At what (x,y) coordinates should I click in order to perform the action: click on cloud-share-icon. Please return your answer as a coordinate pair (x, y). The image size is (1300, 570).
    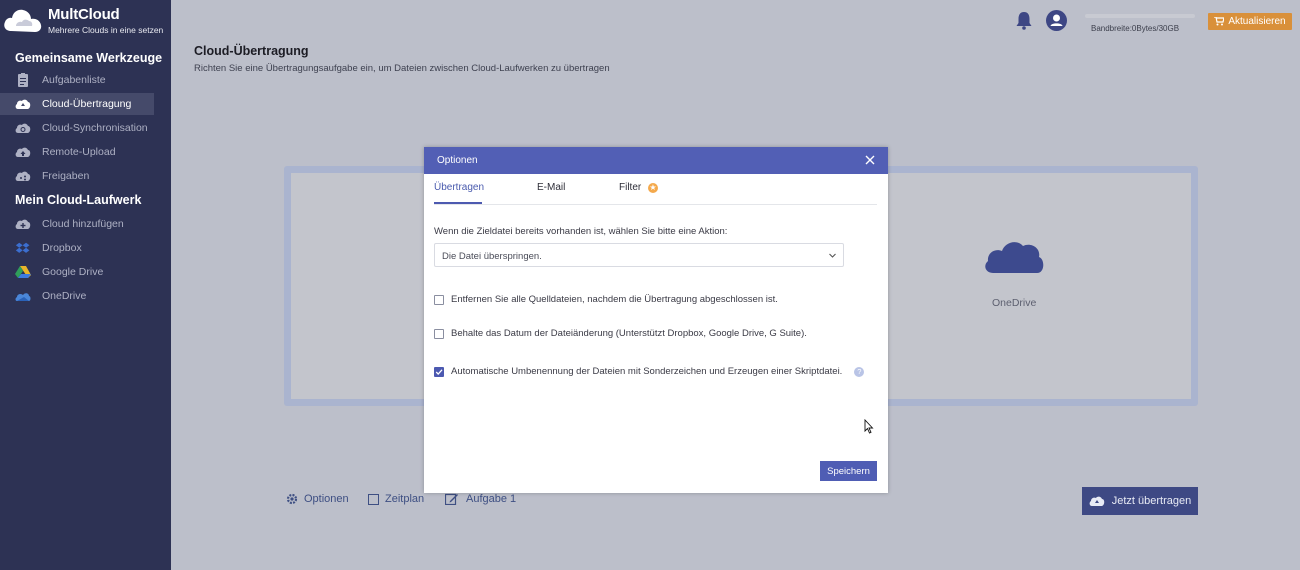
    Looking at the image, I should click on (23, 176).